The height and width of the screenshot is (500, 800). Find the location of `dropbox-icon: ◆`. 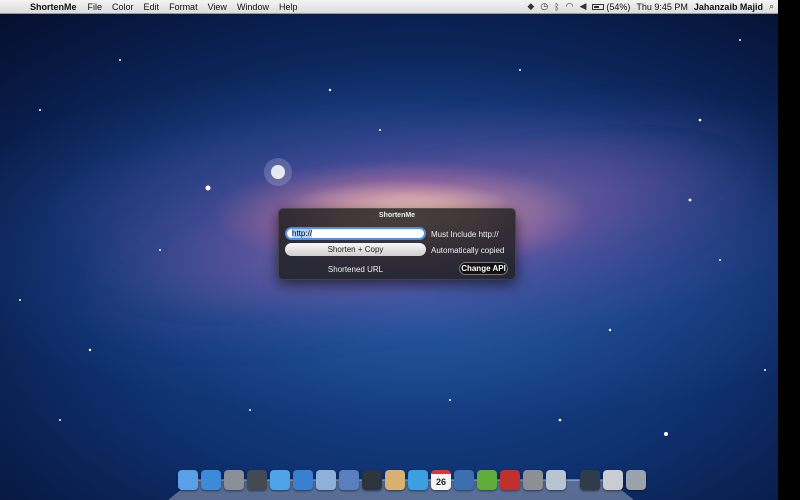

dropbox-icon: ◆ is located at coordinates (530, 6).